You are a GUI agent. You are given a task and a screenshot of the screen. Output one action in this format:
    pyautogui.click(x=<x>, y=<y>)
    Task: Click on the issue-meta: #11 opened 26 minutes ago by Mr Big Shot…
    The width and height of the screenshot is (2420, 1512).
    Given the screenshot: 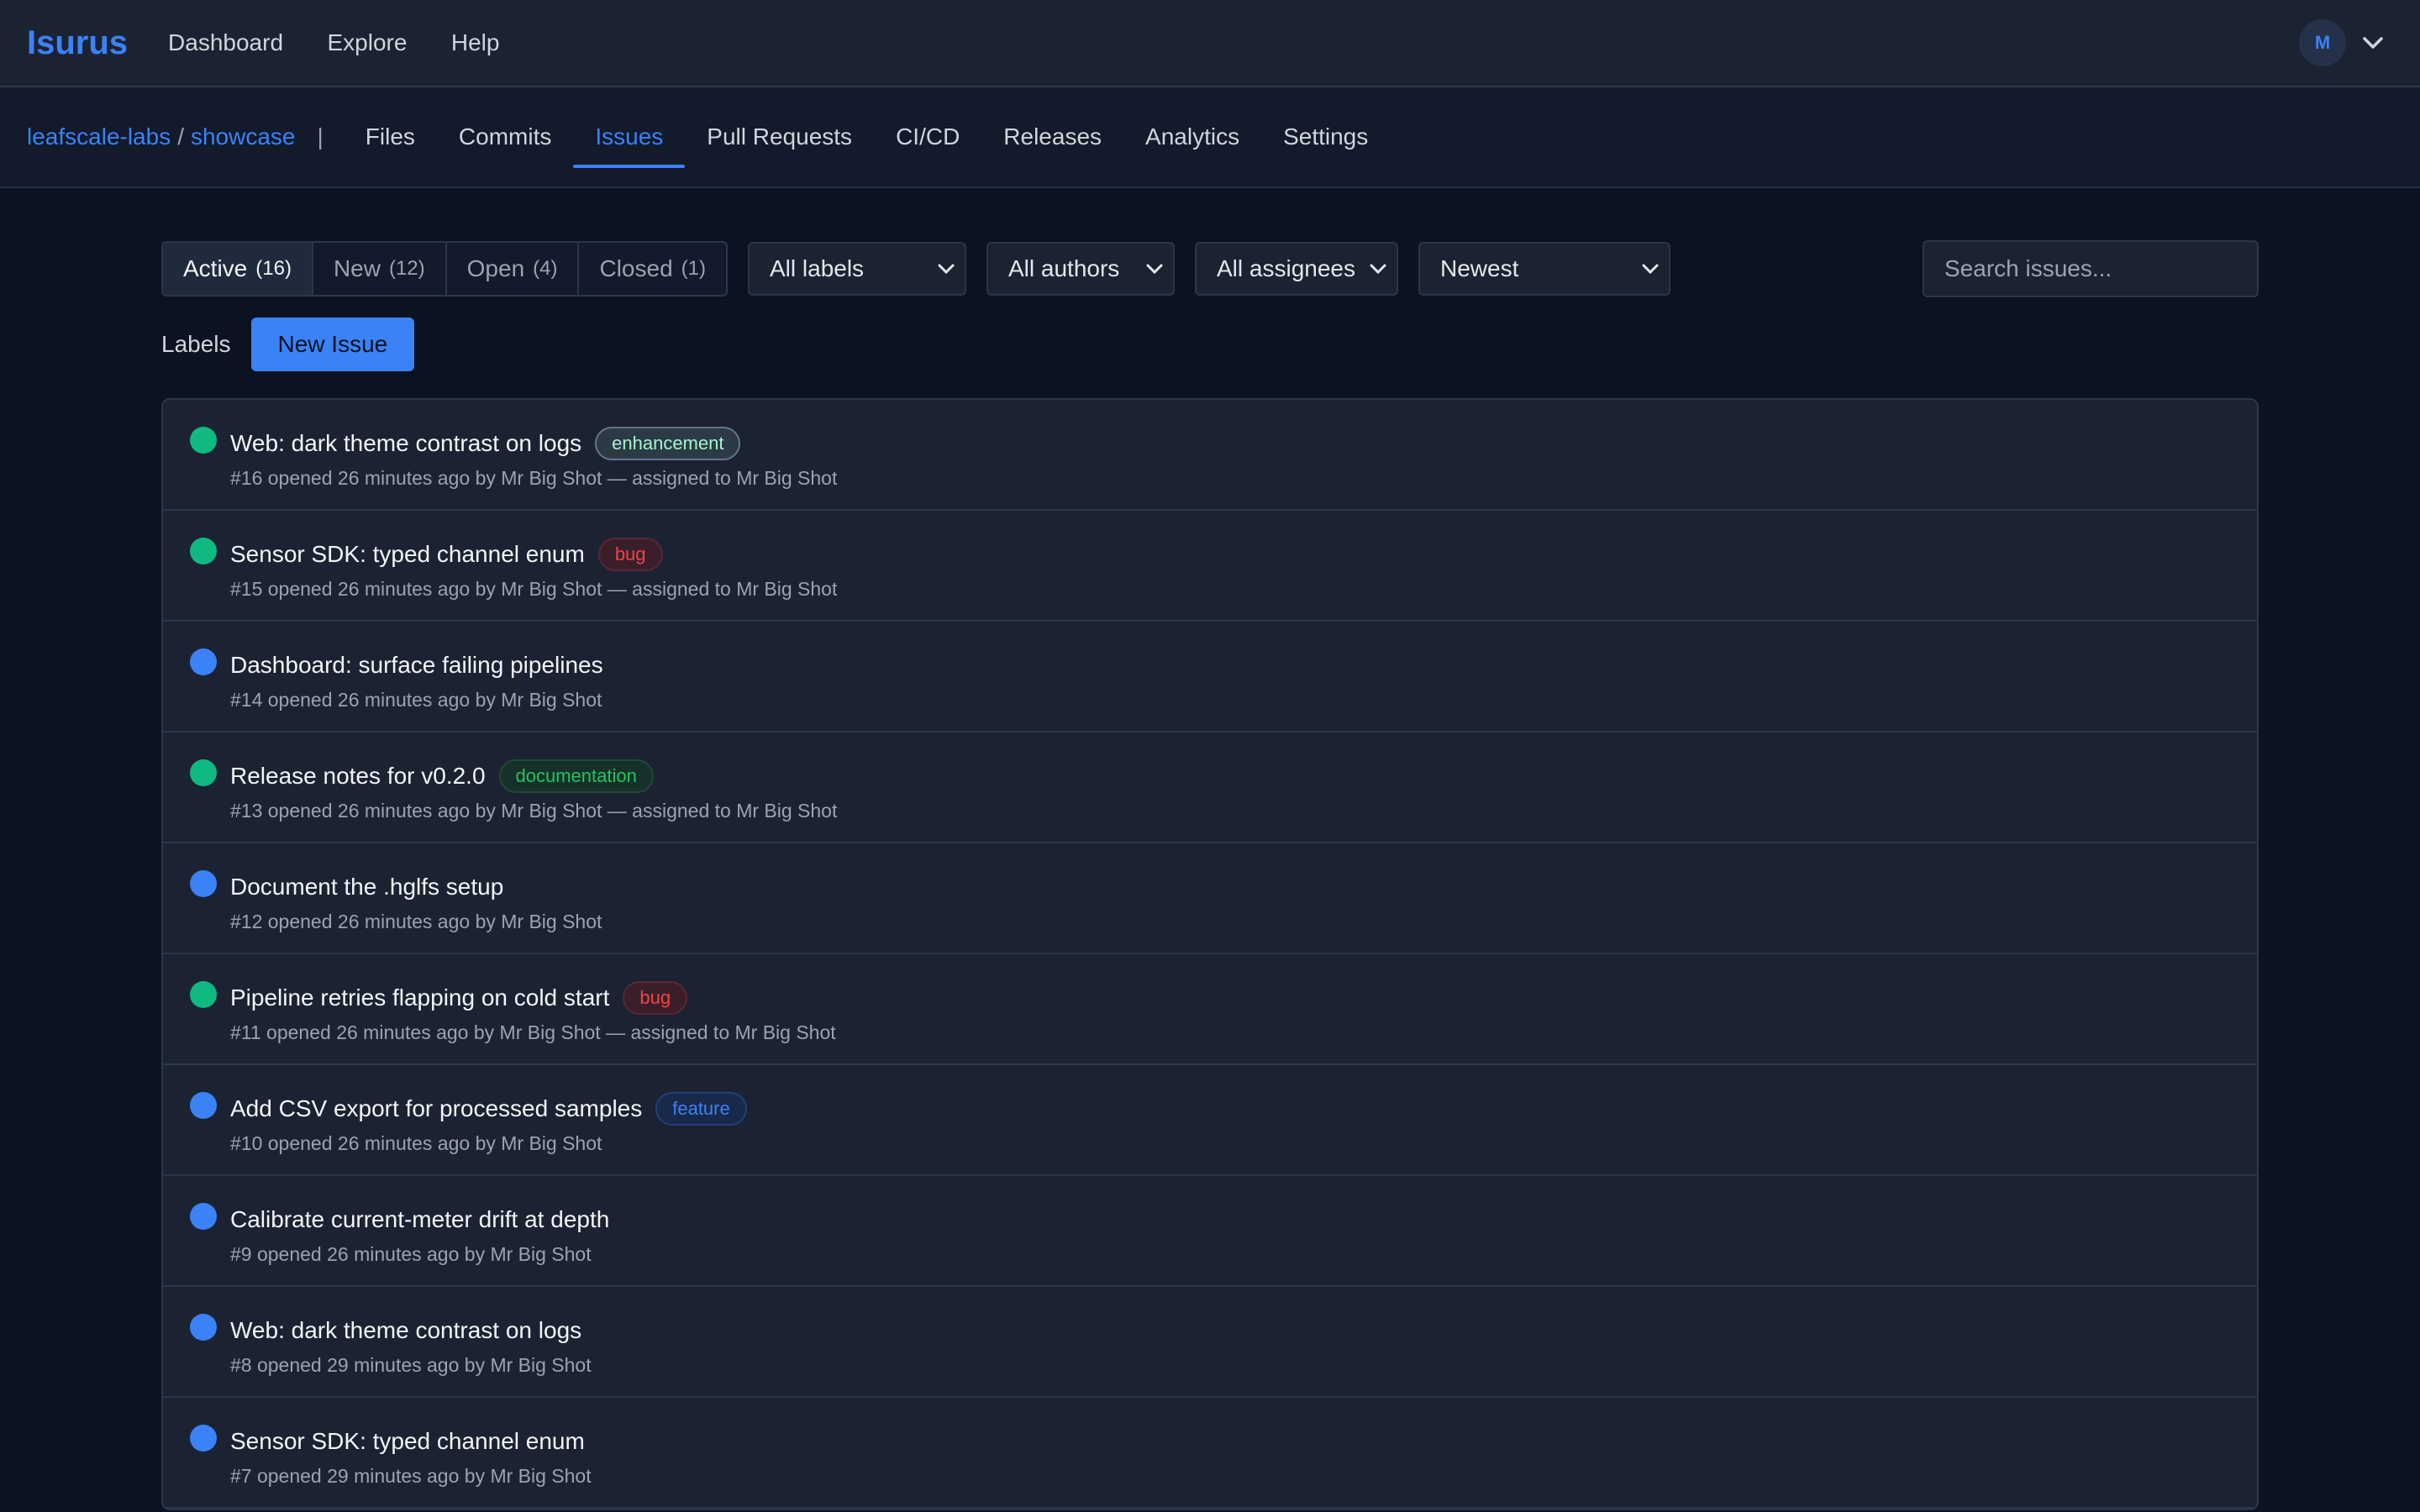 What is the action you would take?
    pyautogui.click(x=533, y=1032)
    